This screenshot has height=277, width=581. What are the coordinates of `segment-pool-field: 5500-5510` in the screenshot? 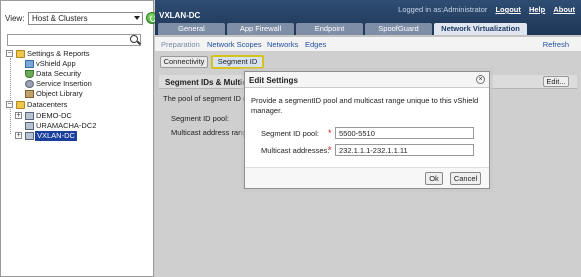 It's located at (404, 133).